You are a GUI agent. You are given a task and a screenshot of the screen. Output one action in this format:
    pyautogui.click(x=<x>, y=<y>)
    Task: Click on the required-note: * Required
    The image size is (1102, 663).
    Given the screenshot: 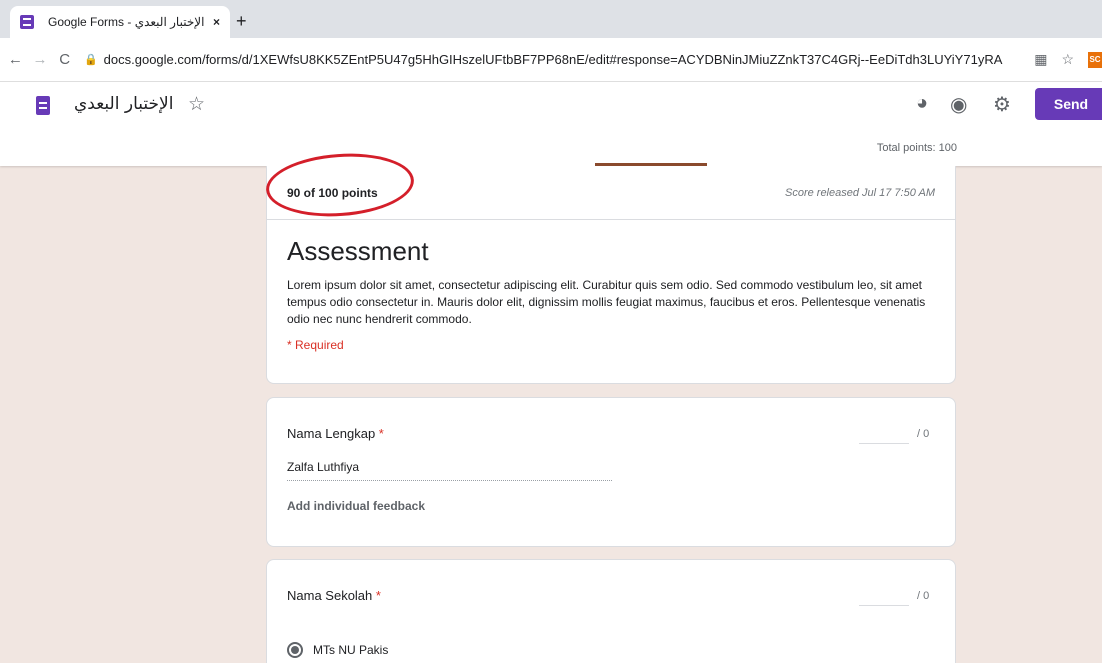 What is the action you would take?
    pyautogui.click(x=315, y=345)
    